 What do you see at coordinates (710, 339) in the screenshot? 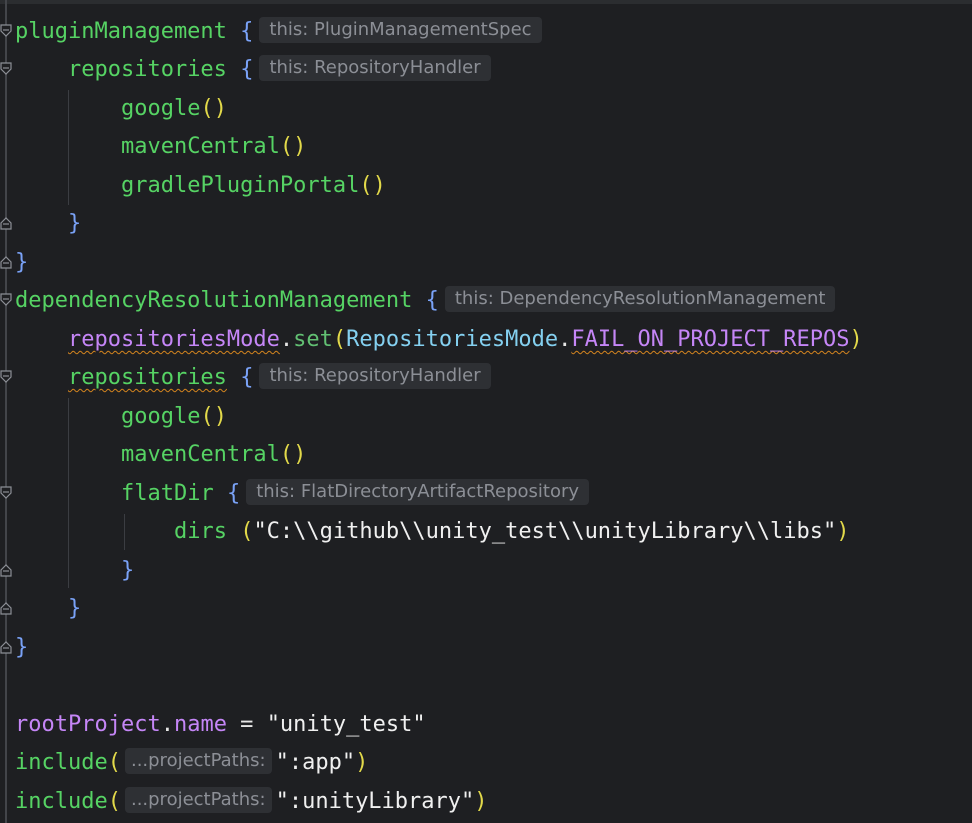
I see `constant-name: FAIL_ON_PROJECT_REPOS` at bounding box center [710, 339].